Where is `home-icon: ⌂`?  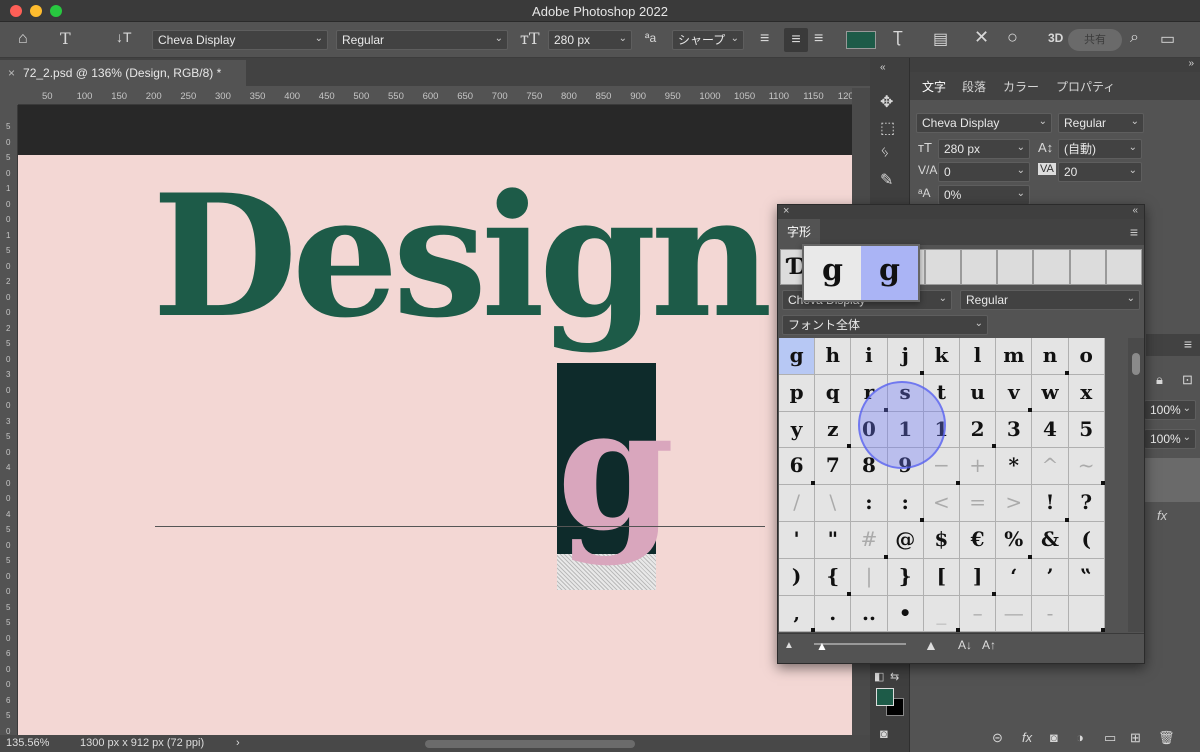
home-icon: ⌂ is located at coordinates (23, 39).